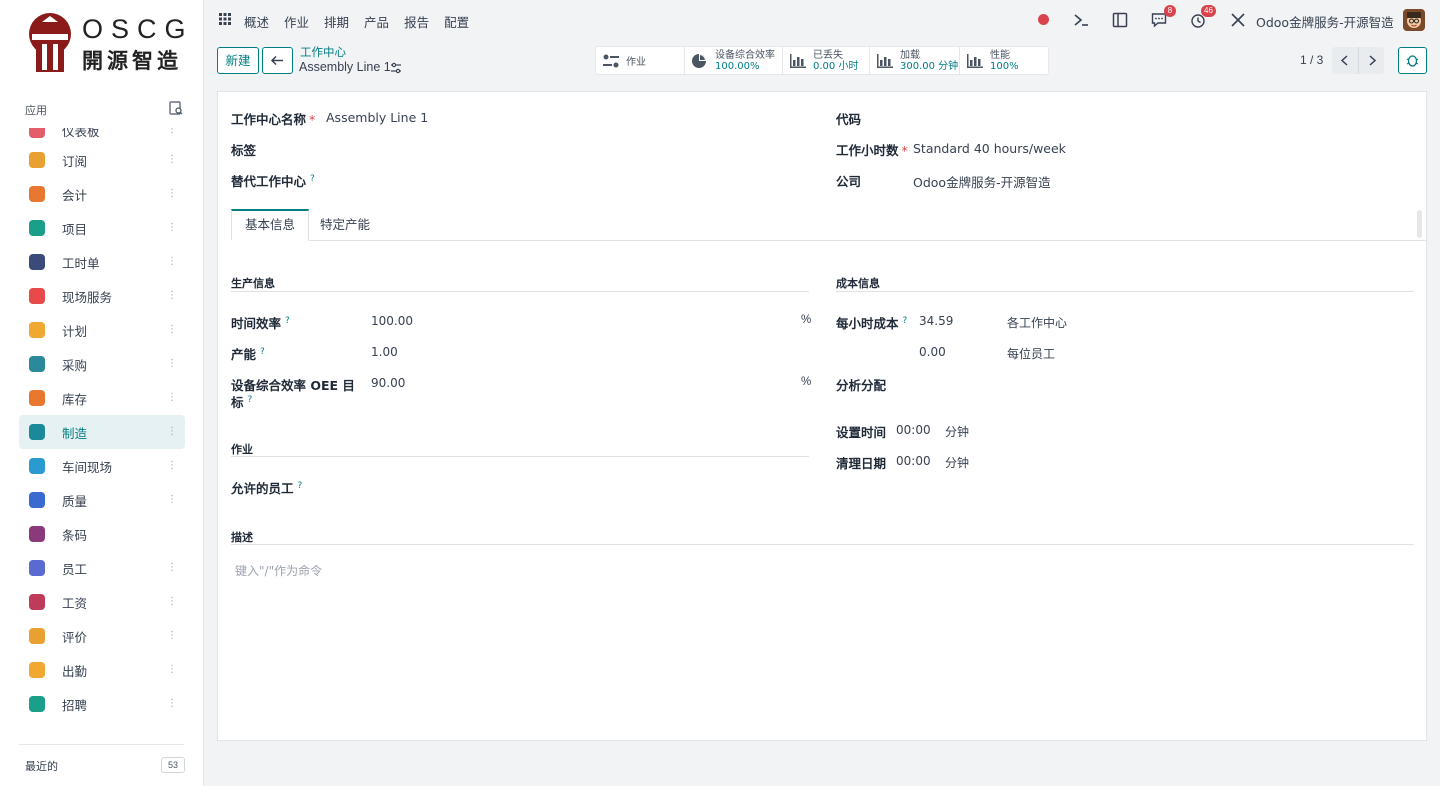 The image size is (1440, 786). Describe the element at coordinates (37, 194) in the screenshot. I see `accounting-icon` at that location.